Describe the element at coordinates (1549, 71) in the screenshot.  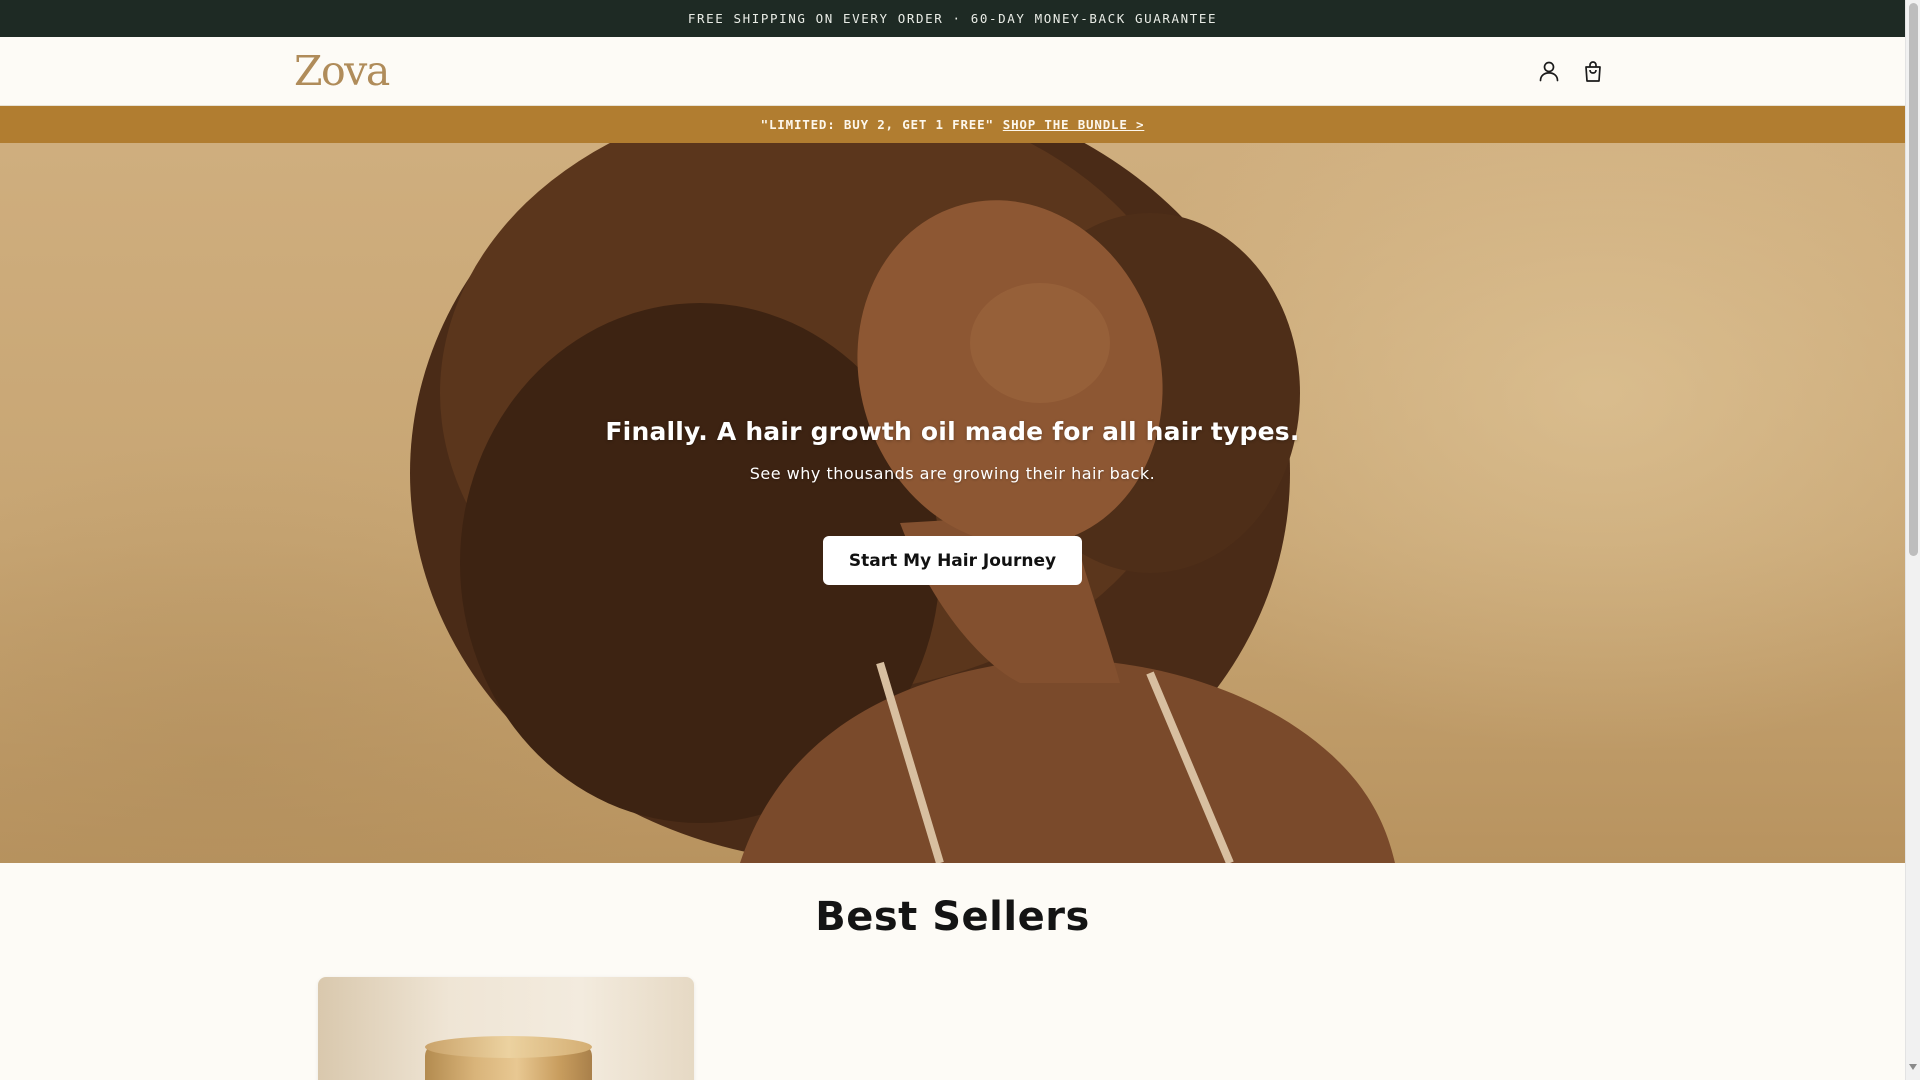
I see `account-icon` at that location.